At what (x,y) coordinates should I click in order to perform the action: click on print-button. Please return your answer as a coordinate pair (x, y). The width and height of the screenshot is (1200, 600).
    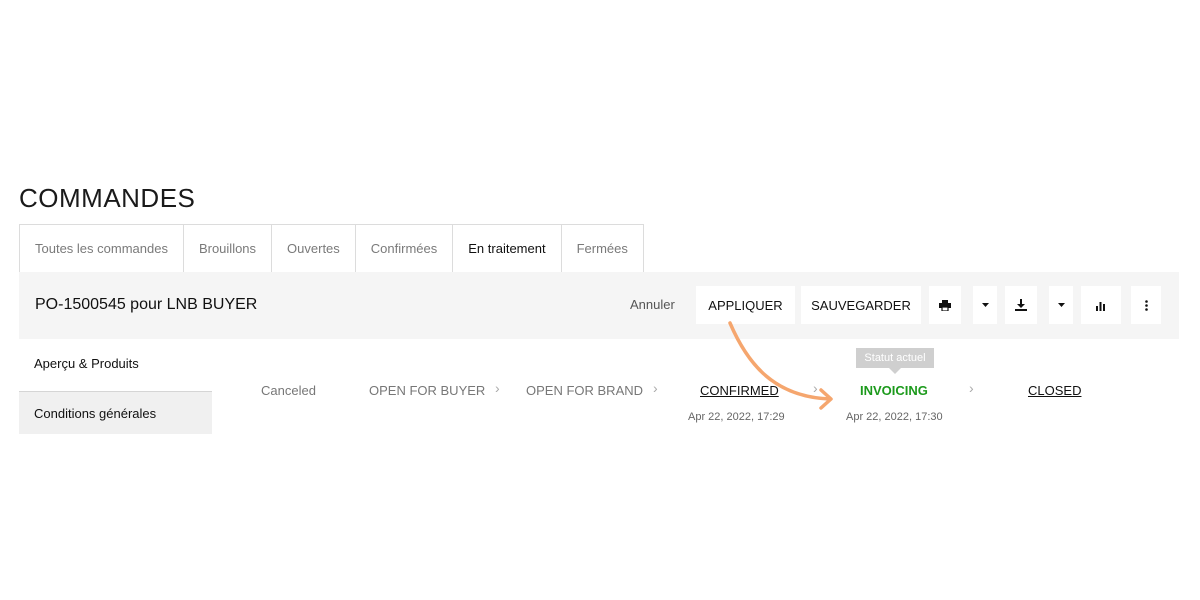
    Looking at the image, I should click on (945, 305).